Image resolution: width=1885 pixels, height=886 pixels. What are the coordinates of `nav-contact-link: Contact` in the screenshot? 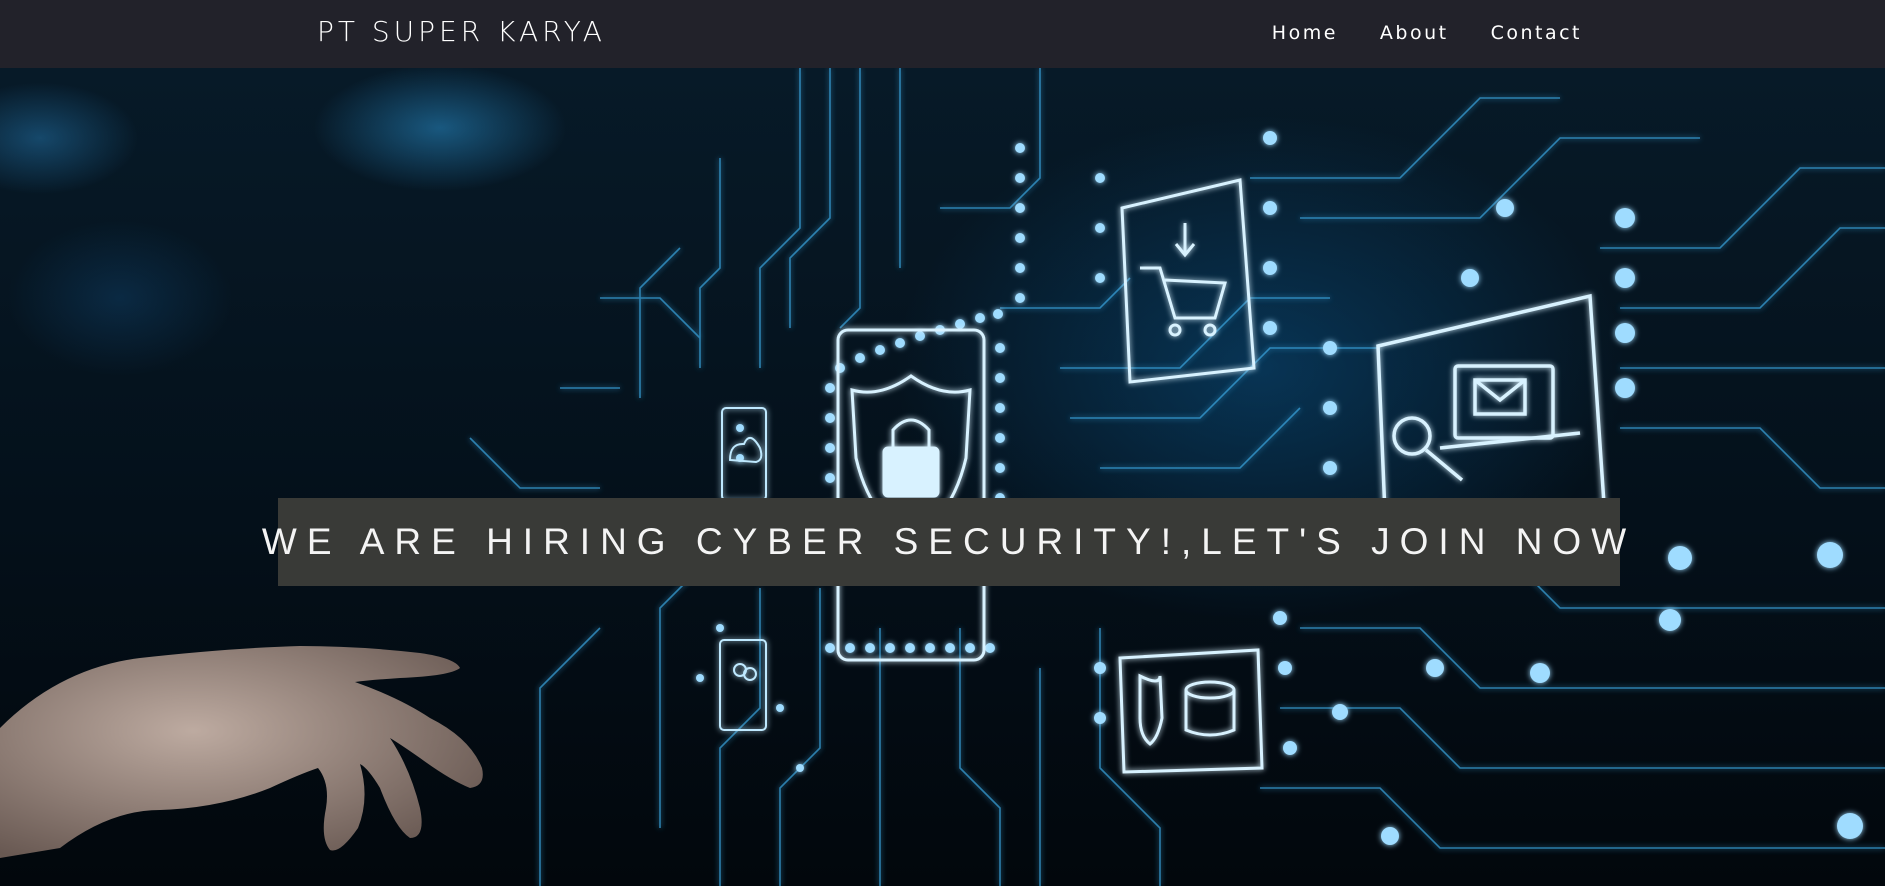 It's located at (1536, 33).